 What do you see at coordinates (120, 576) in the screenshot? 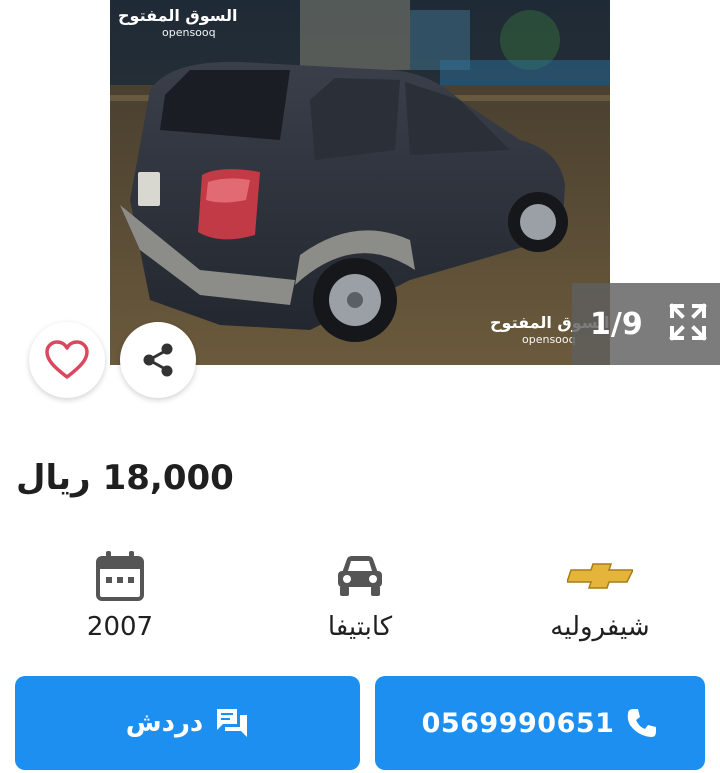
I see `calendar-icon` at bounding box center [120, 576].